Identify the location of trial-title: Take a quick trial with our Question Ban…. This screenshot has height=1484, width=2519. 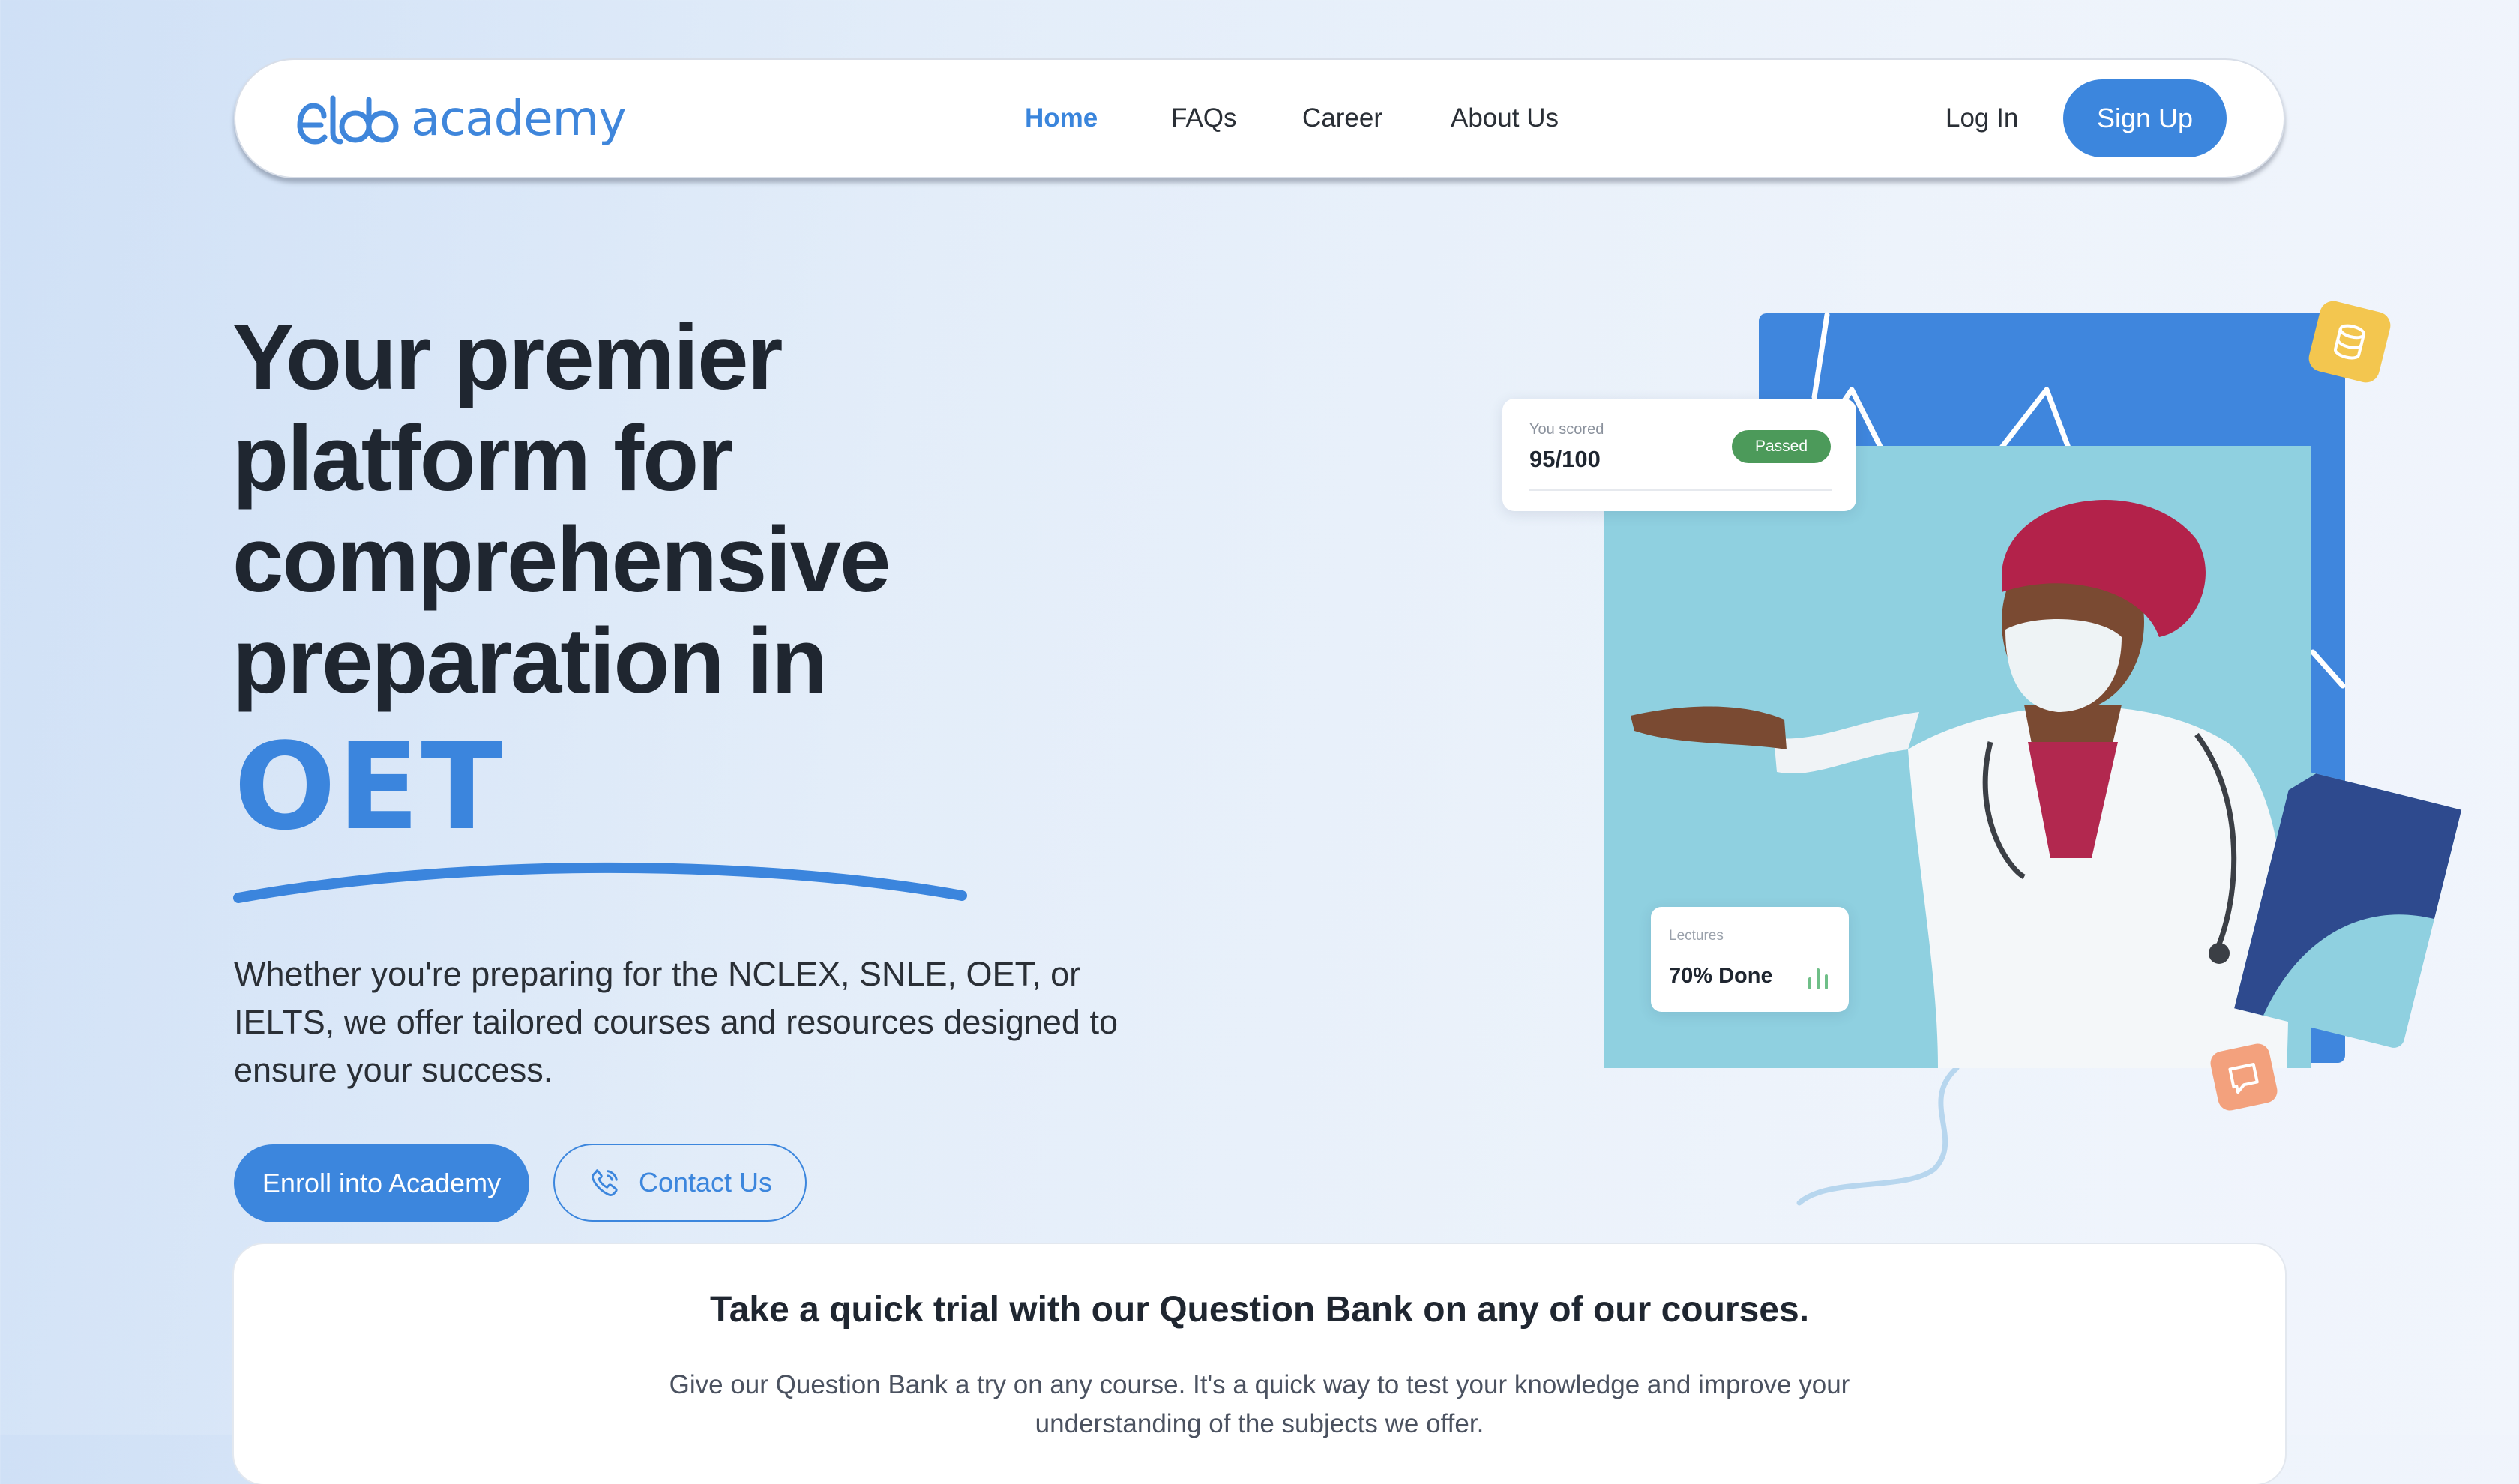
(1259, 1310).